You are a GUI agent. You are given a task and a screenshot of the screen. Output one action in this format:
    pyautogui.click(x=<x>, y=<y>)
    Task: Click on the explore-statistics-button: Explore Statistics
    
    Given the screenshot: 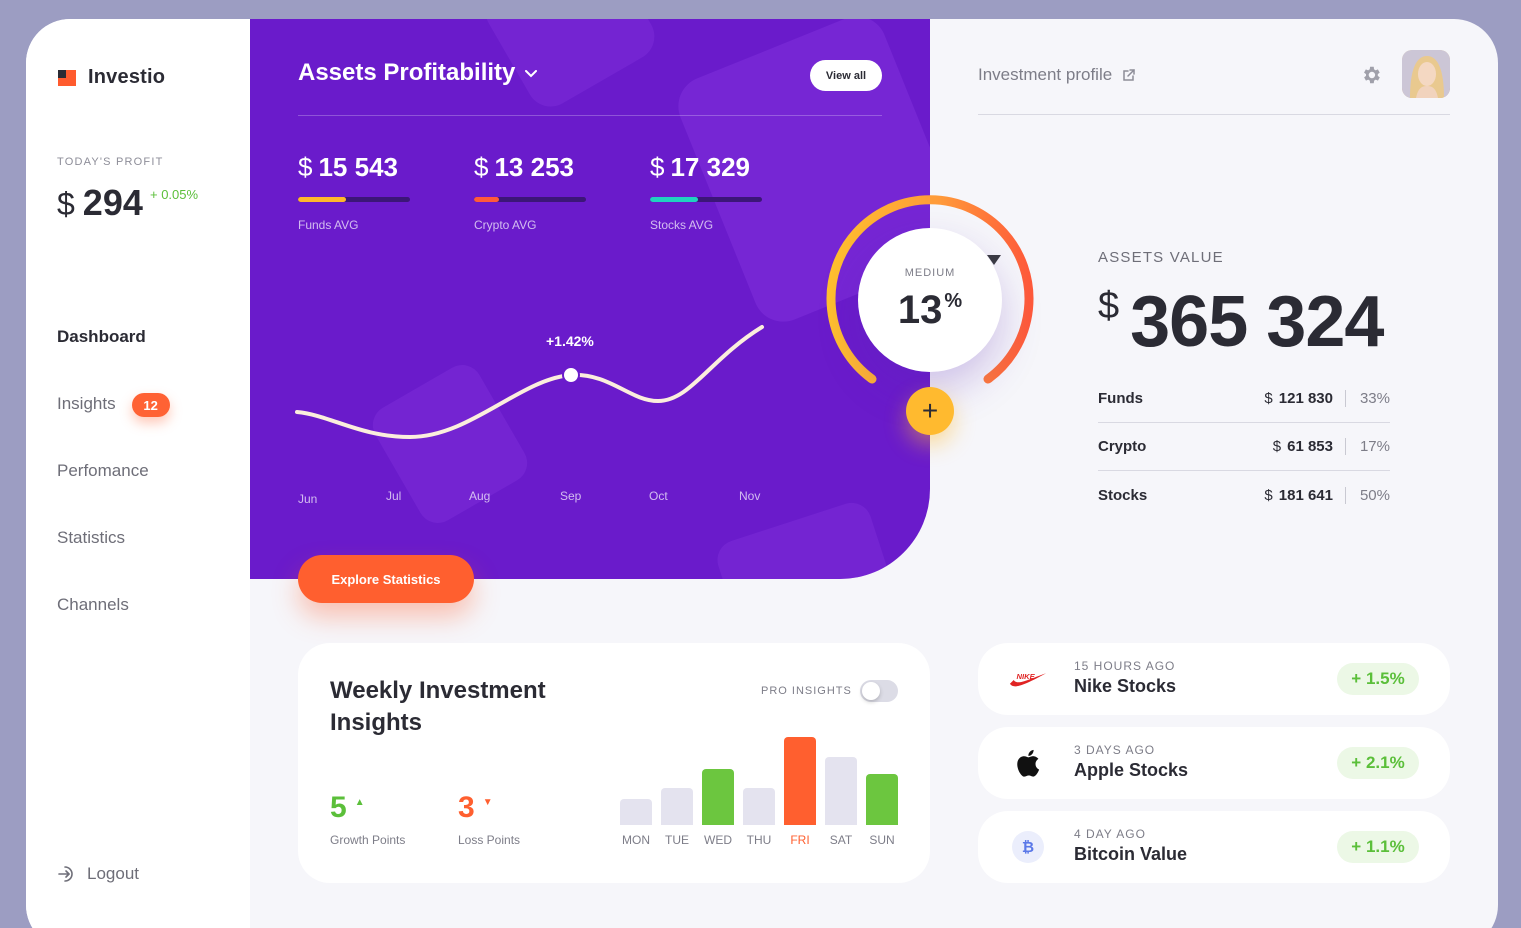 What is the action you would take?
    pyautogui.click(x=386, y=579)
    